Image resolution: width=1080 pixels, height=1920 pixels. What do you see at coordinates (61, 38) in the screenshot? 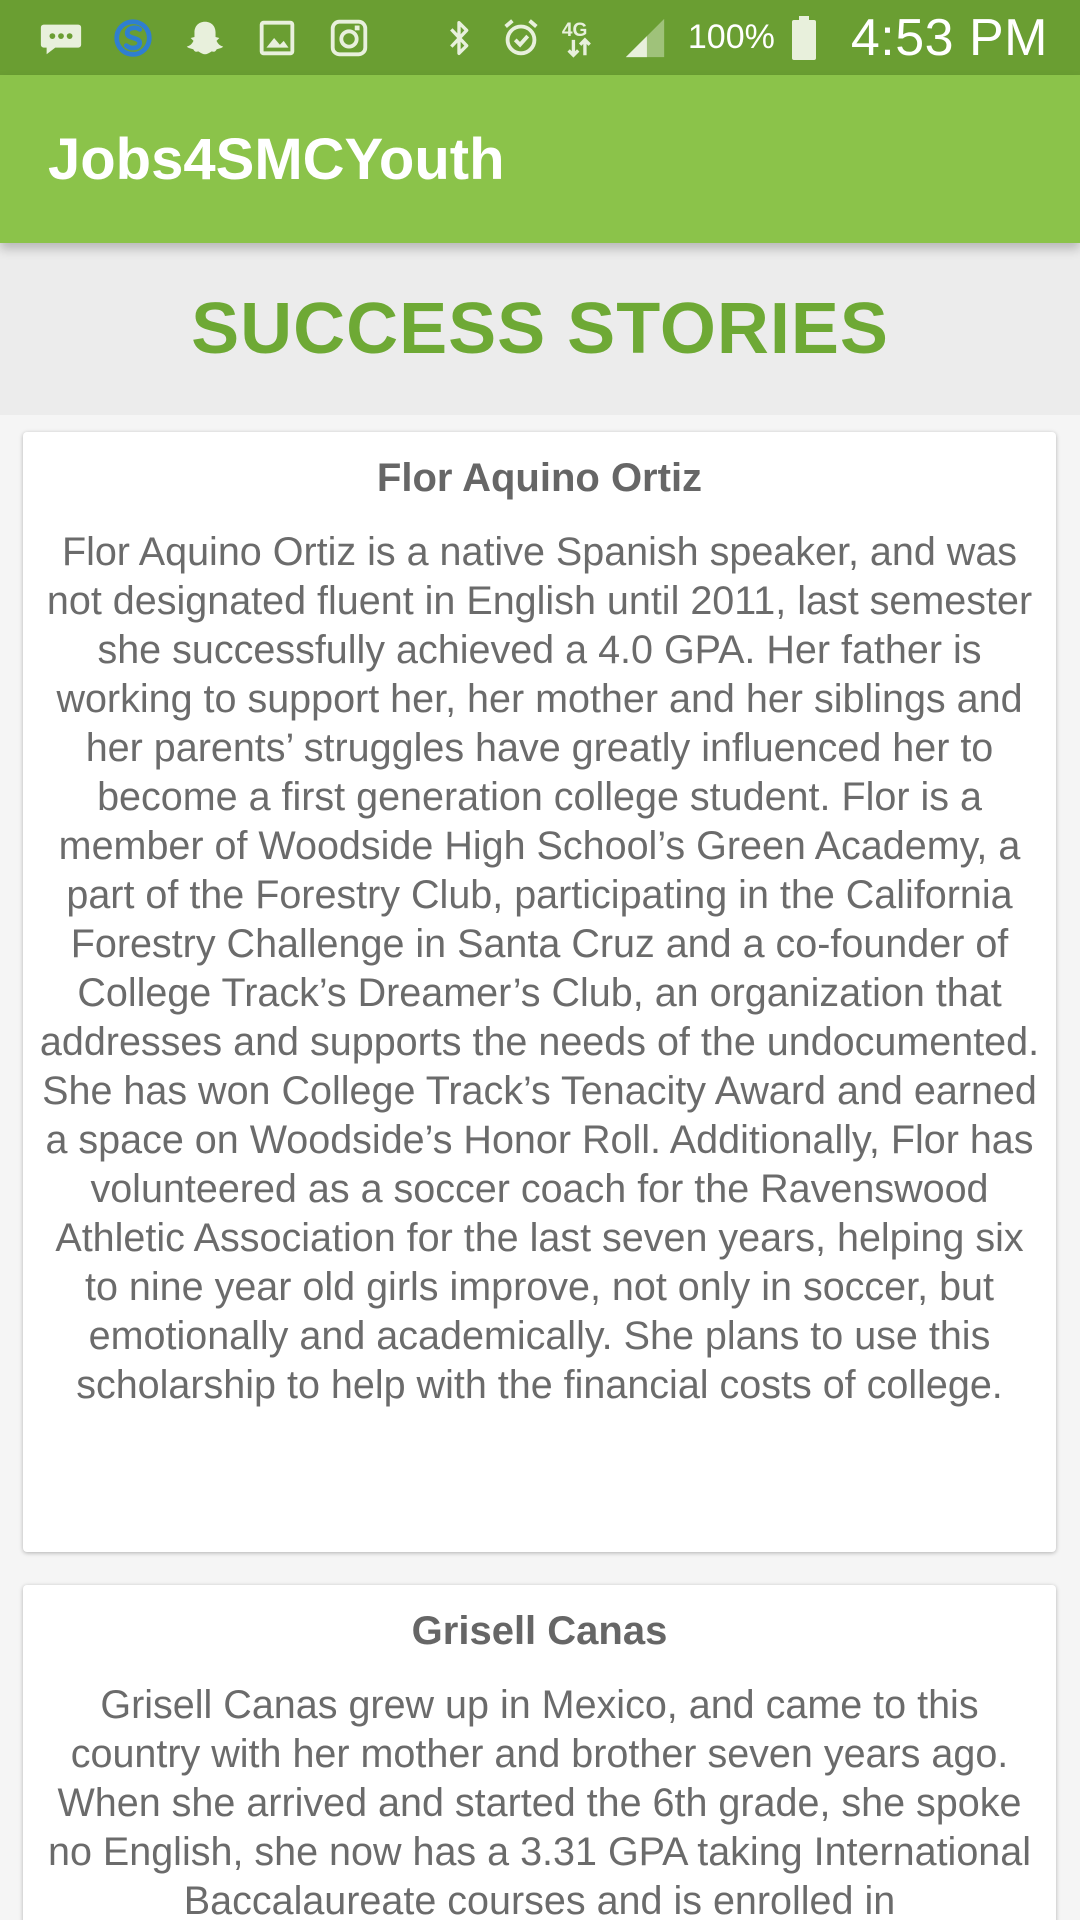
I see `message-icon` at bounding box center [61, 38].